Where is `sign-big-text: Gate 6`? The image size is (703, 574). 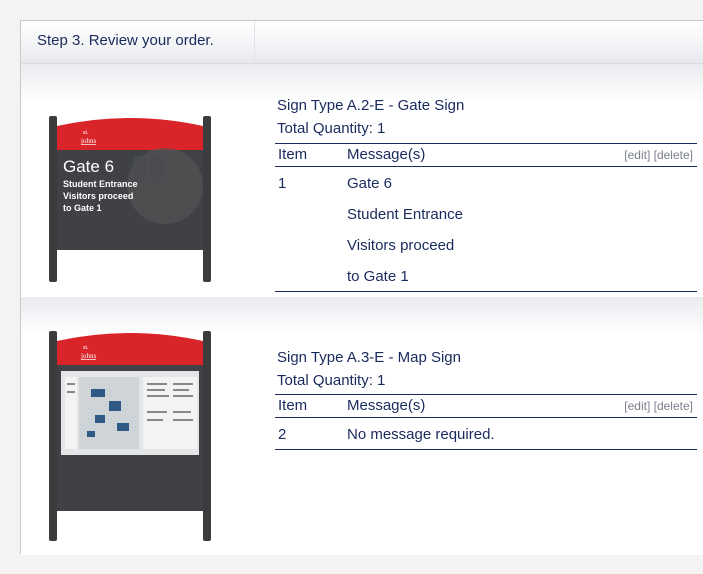
sign-big-text: Gate 6 is located at coordinates (88, 166).